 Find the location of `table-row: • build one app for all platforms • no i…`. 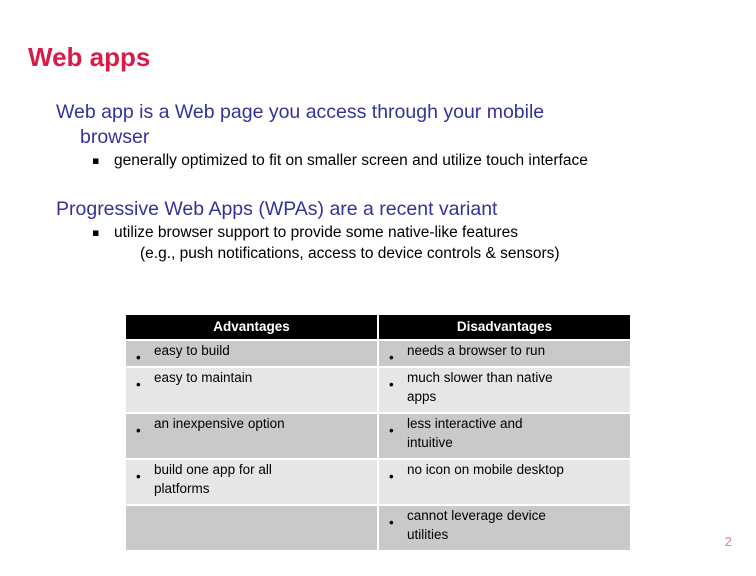

table-row: • build one app for all platforms • no i… is located at coordinates (378, 482).